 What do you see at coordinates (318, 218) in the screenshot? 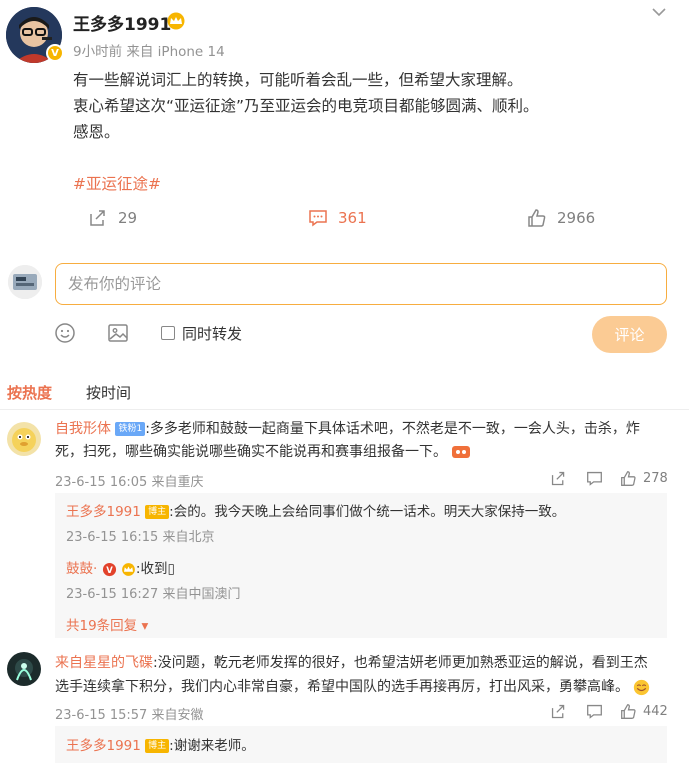
I see `comment-icon` at bounding box center [318, 218].